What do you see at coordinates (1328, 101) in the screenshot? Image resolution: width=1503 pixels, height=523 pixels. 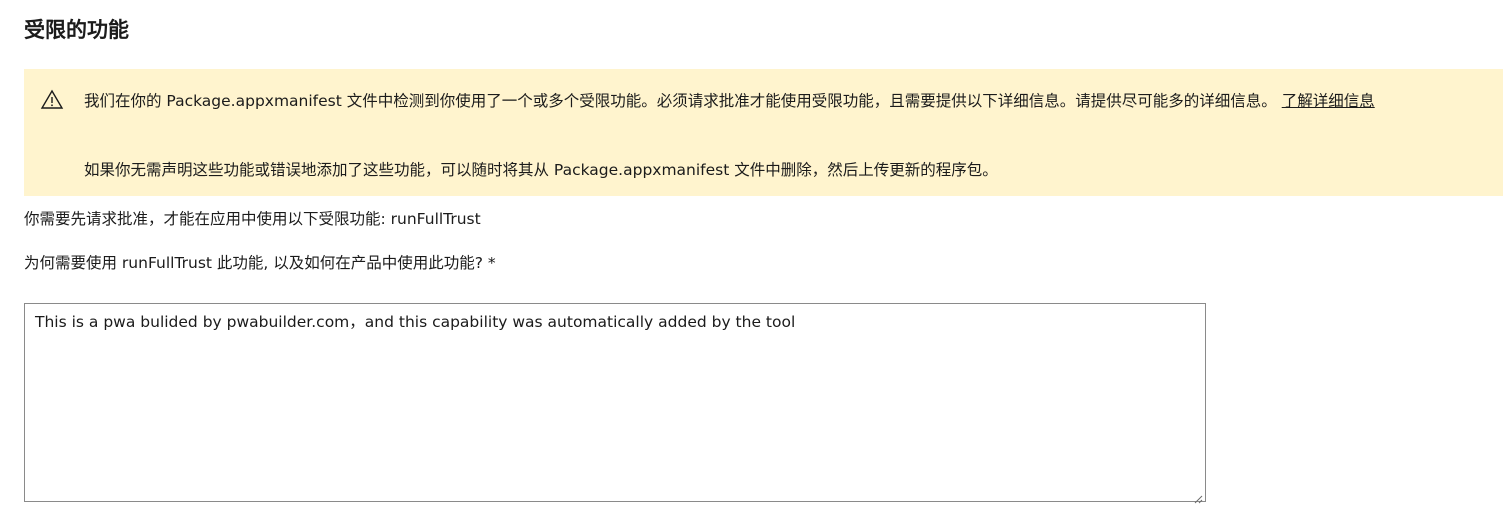 I see `learn-more-link: 了解详细信息` at bounding box center [1328, 101].